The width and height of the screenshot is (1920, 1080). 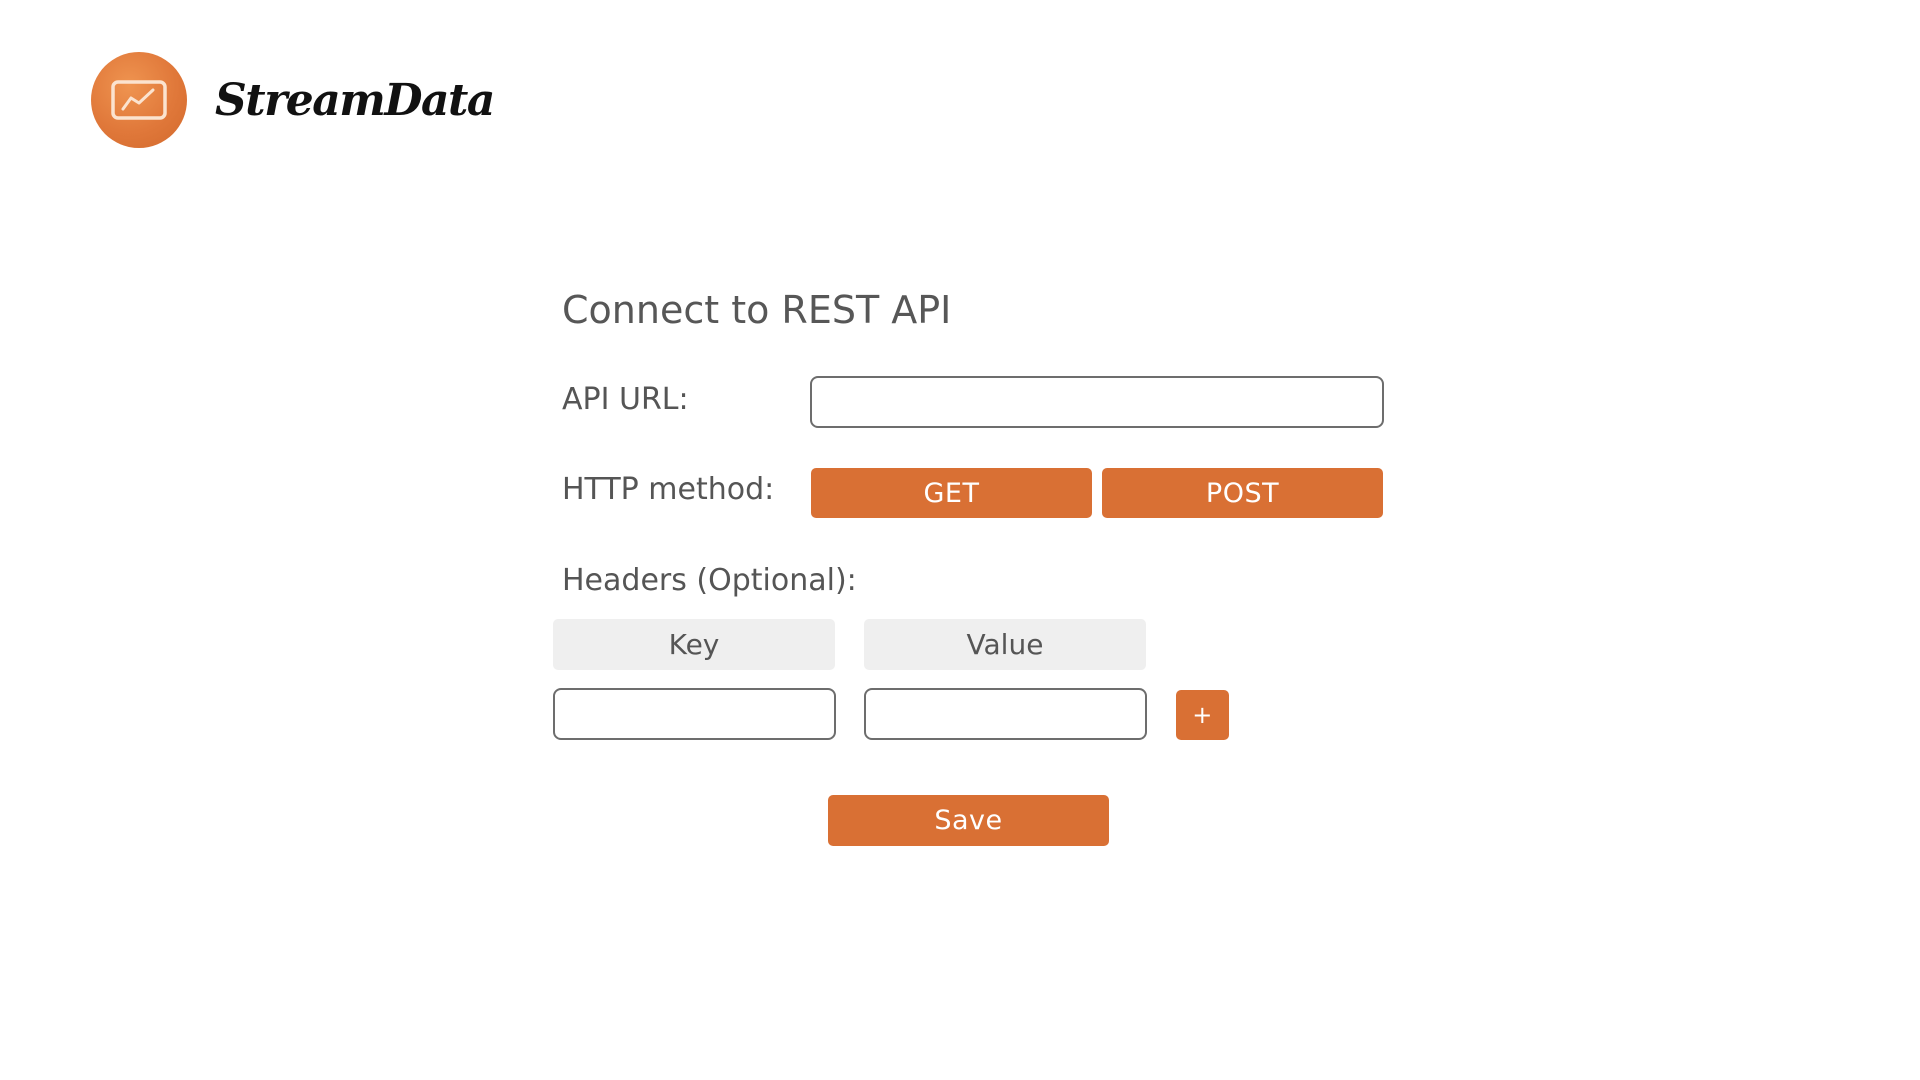 What do you see at coordinates (1005, 714) in the screenshot?
I see `header-value-input` at bounding box center [1005, 714].